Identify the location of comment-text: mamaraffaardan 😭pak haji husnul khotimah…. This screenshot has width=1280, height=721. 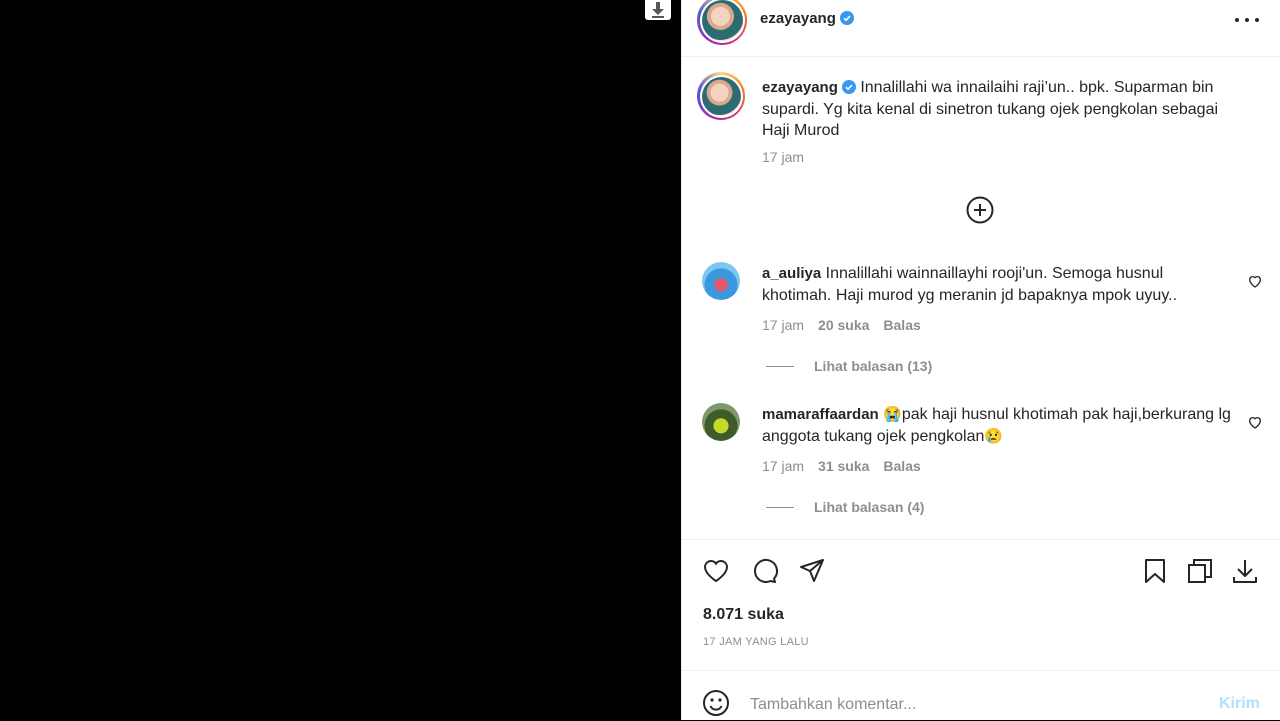
(997, 425).